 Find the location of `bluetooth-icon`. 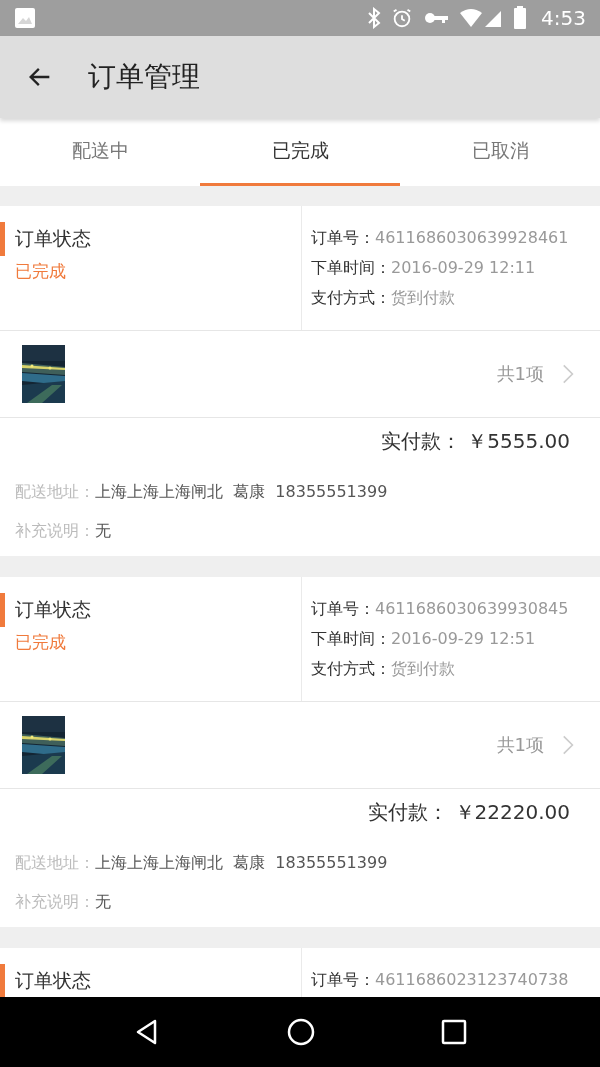

bluetooth-icon is located at coordinates (374, 18).